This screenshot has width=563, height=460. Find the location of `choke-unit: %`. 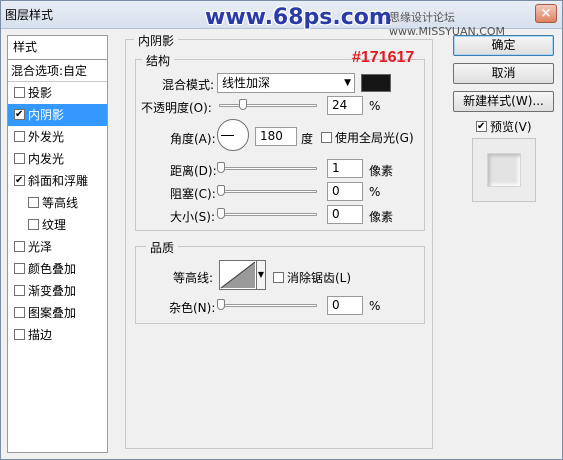

choke-unit: % is located at coordinates (375, 192).